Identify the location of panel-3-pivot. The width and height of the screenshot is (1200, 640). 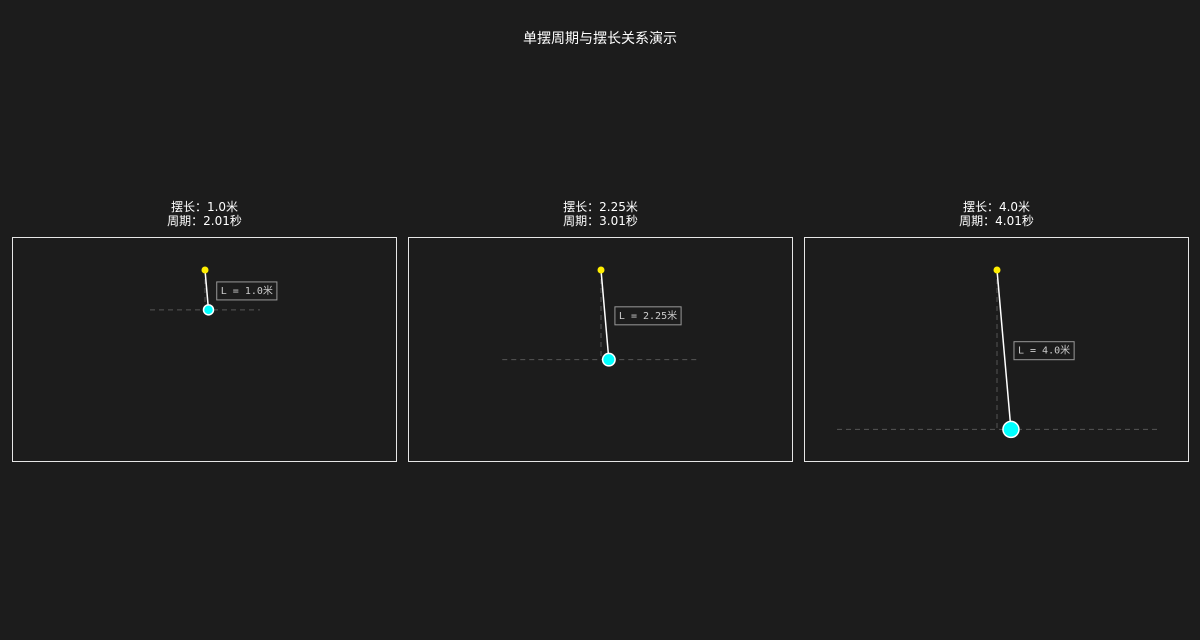
(997, 270).